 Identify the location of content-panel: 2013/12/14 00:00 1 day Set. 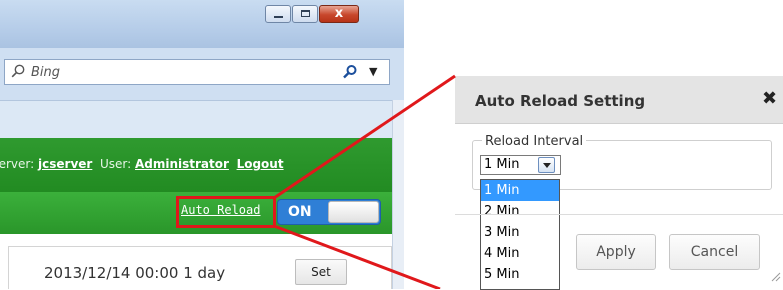
(200, 267).